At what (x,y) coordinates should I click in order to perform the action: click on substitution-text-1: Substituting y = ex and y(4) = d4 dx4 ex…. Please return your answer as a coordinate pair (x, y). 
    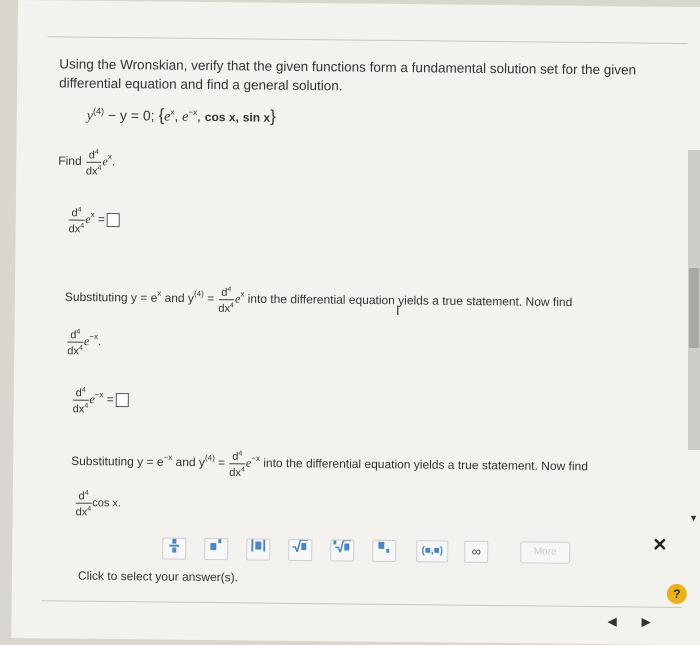
    Looking at the image, I should click on (319, 301).